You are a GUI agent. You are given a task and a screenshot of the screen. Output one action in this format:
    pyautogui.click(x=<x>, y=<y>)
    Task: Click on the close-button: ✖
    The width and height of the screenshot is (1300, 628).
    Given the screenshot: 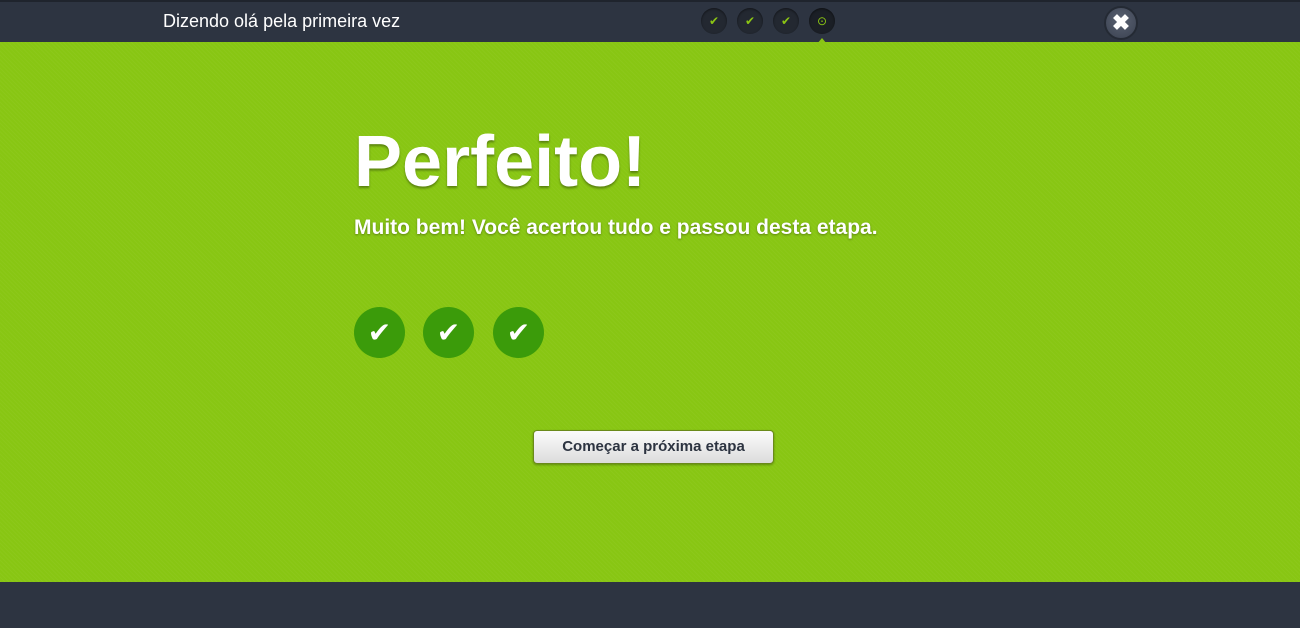 What is the action you would take?
    pyautogui.click(x=1121, y=23)
    